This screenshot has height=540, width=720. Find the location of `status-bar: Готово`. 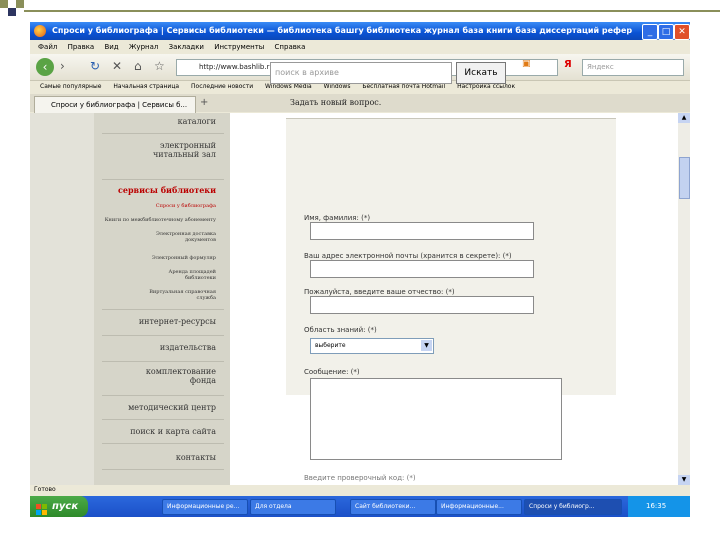

status-bar: Готово is located at coordinates (45, 489).